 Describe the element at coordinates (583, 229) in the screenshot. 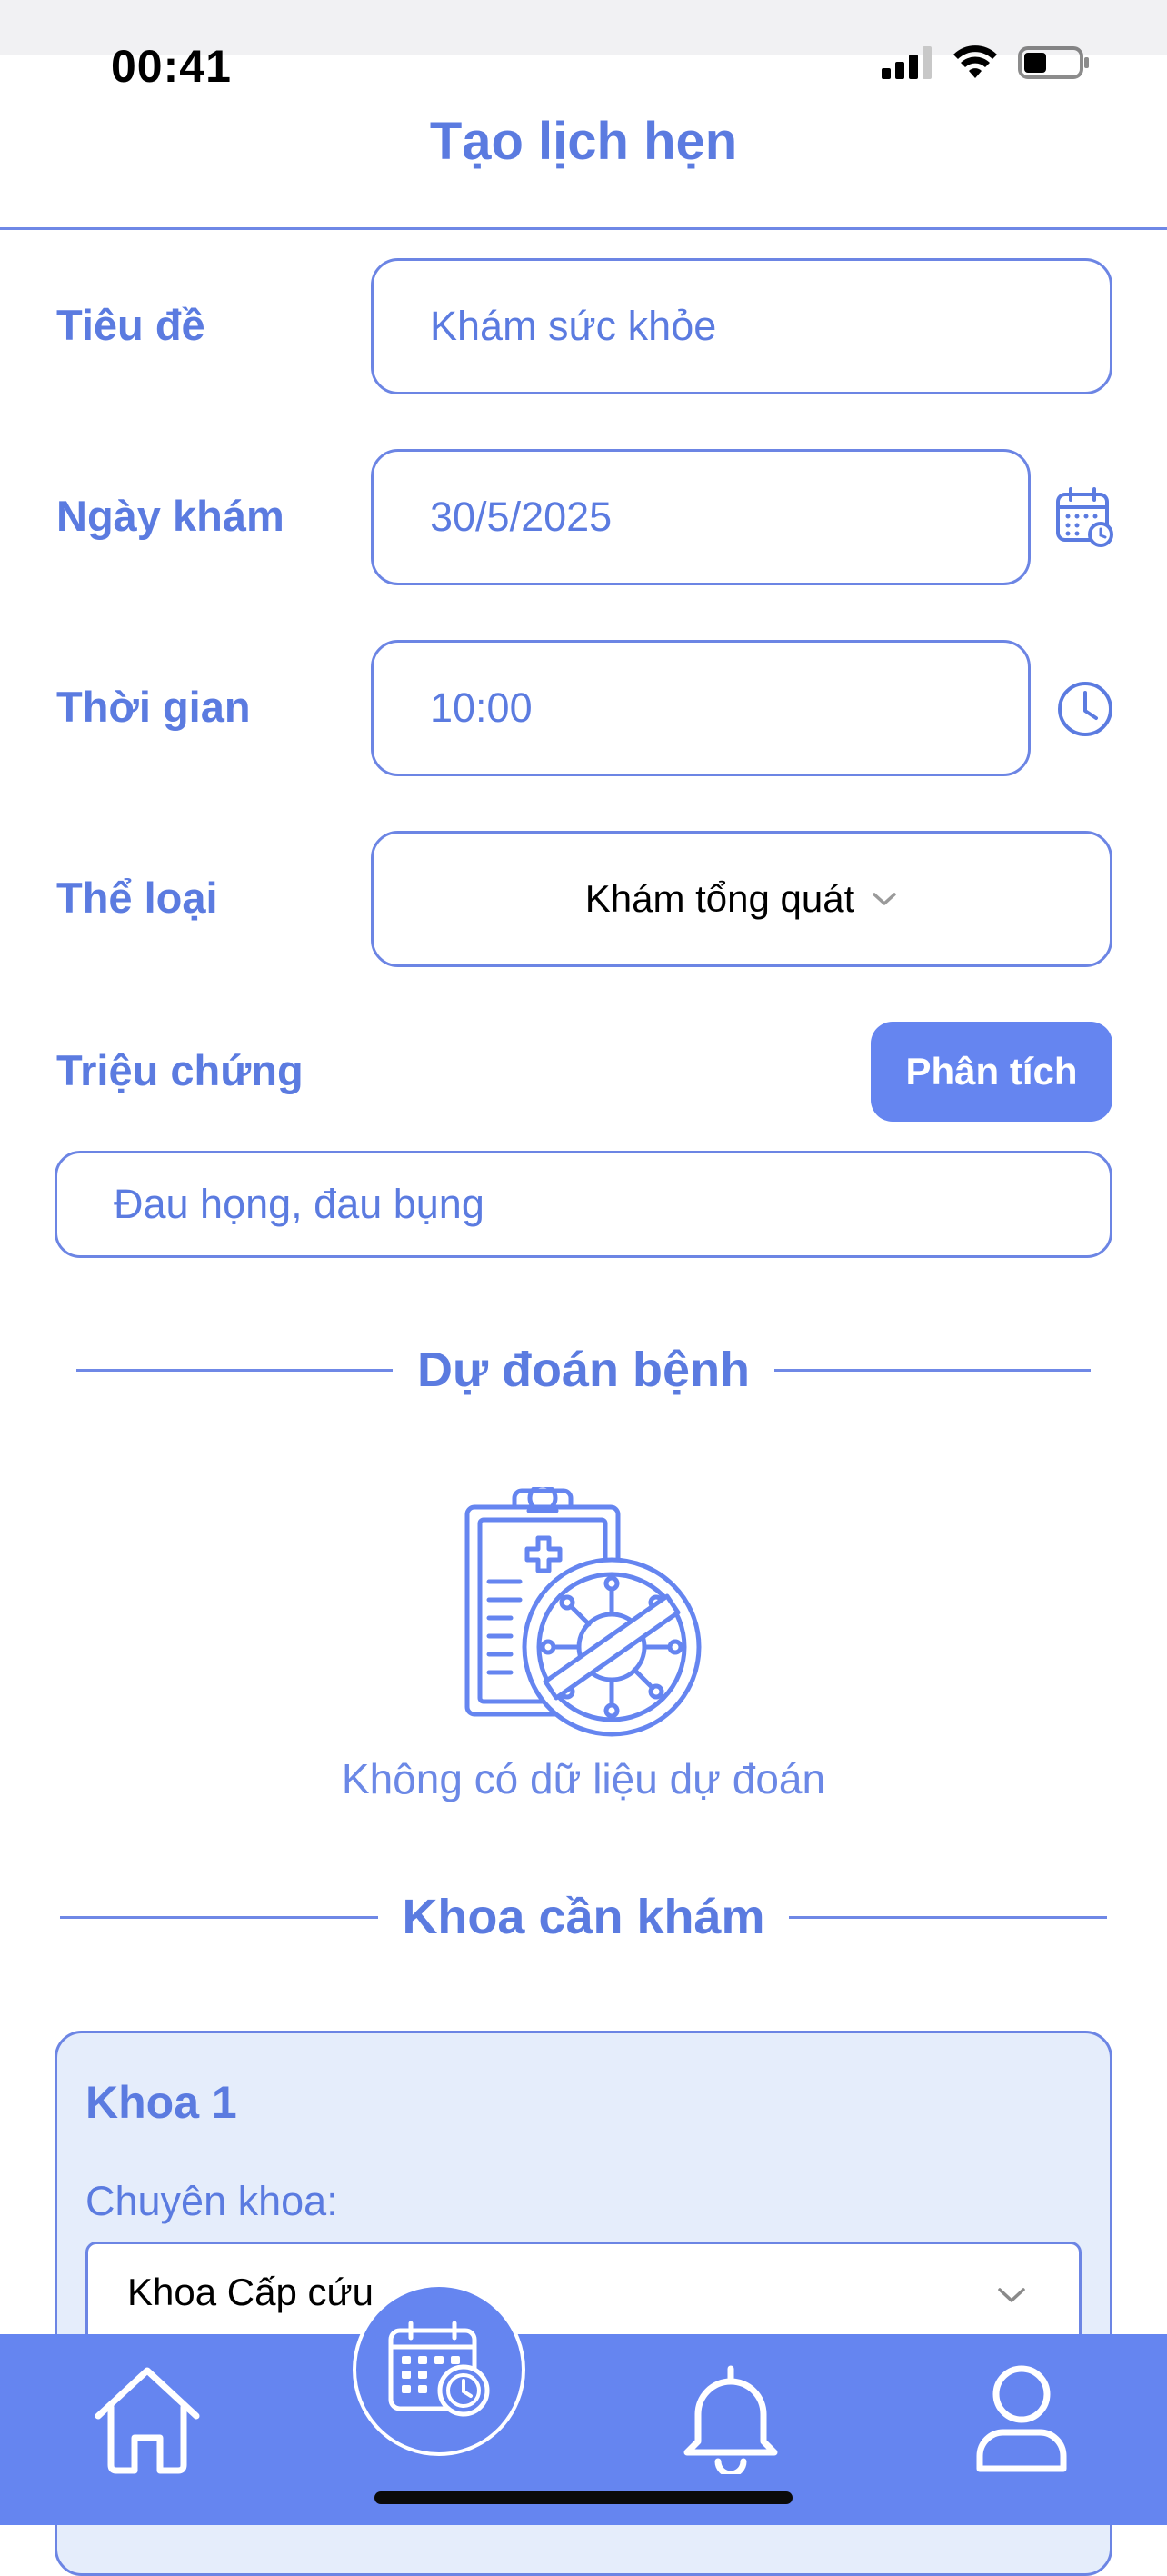

I see `header-divider` at that location.